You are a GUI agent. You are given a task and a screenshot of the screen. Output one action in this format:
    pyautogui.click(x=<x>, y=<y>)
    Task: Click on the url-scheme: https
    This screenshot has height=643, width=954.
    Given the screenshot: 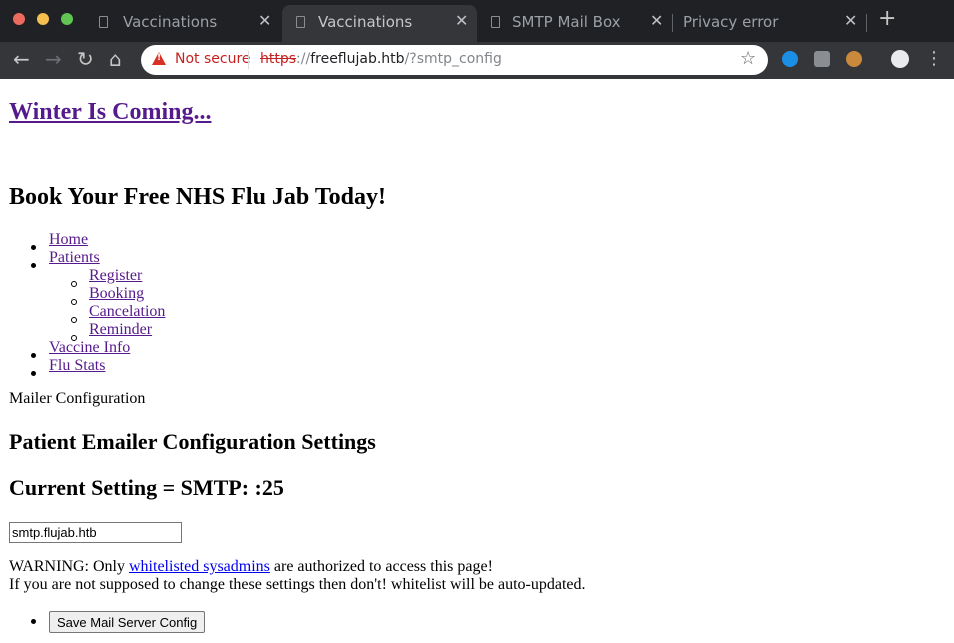 What is the action you would take?
    pyautogui.click(x=278, y=59)
    